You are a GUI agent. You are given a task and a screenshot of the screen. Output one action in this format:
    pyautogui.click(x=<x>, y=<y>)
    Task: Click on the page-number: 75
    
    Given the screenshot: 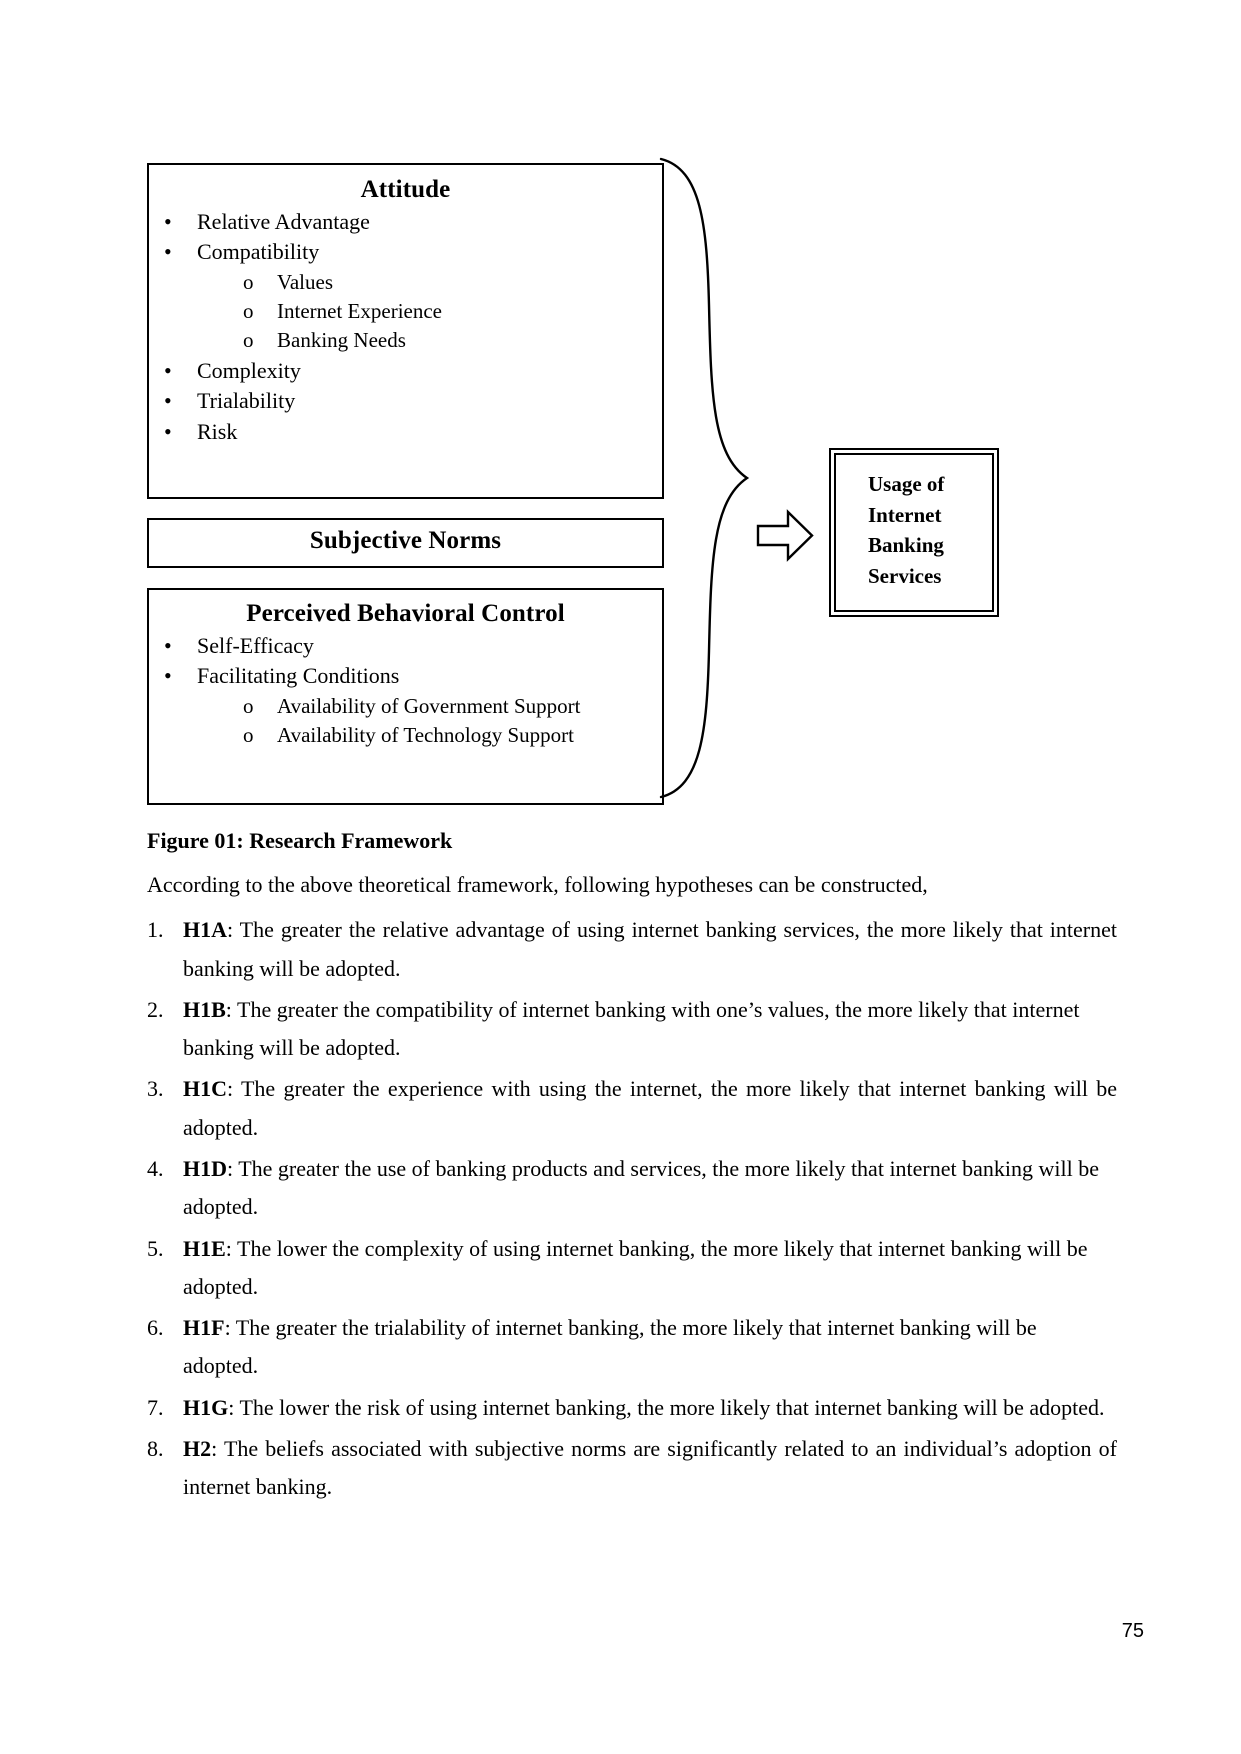 What is the action you would take?
    pyautogui.click(x=1132, y=1631)
    